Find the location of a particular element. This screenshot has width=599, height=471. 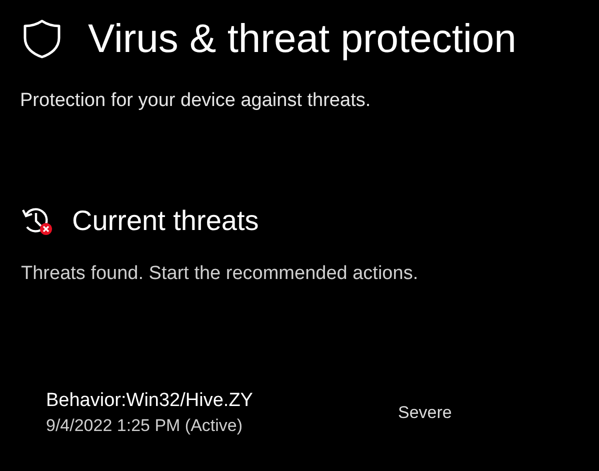

threat-name: Behavior:Win32/Hive.ZY is located at coordinates (150, 401).